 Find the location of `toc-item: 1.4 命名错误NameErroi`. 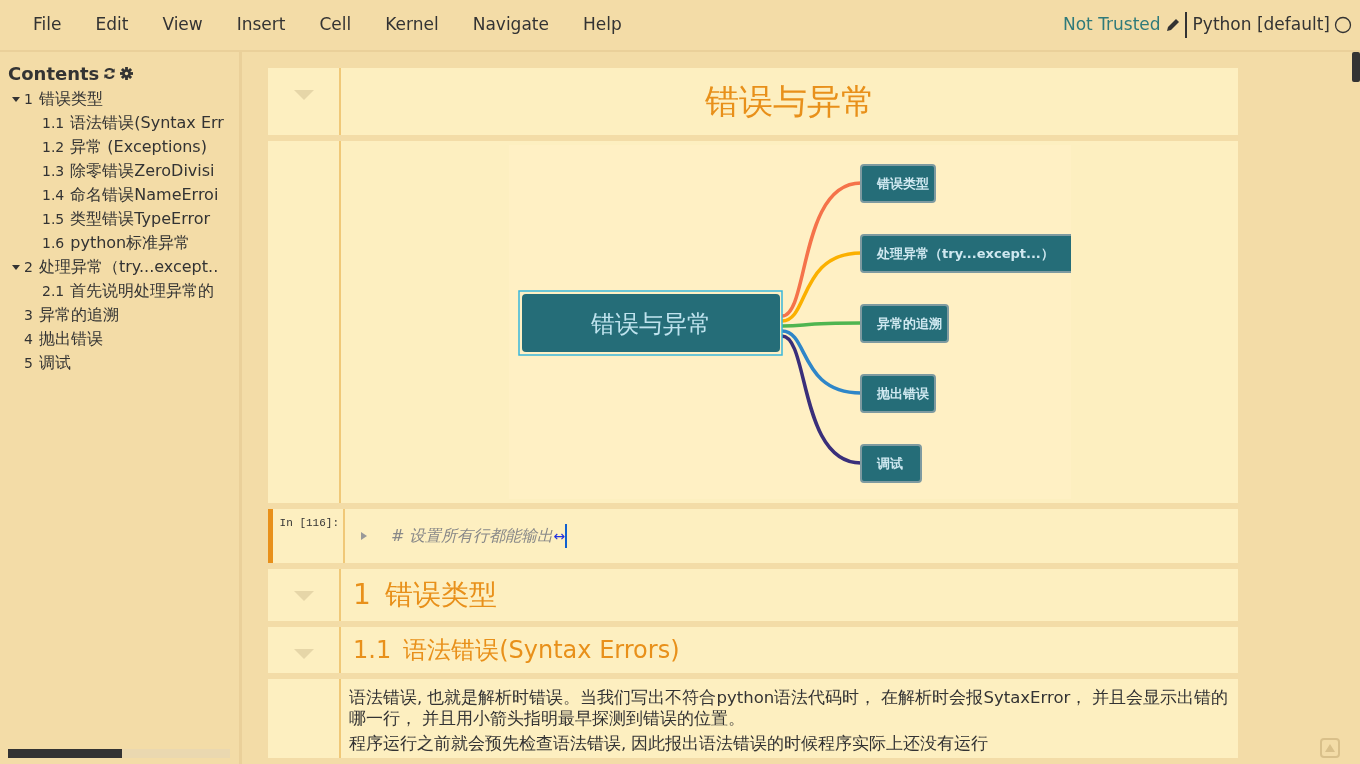

toc-item: 1.4 命名错误NameErroi is located at coordinates (123, 195).